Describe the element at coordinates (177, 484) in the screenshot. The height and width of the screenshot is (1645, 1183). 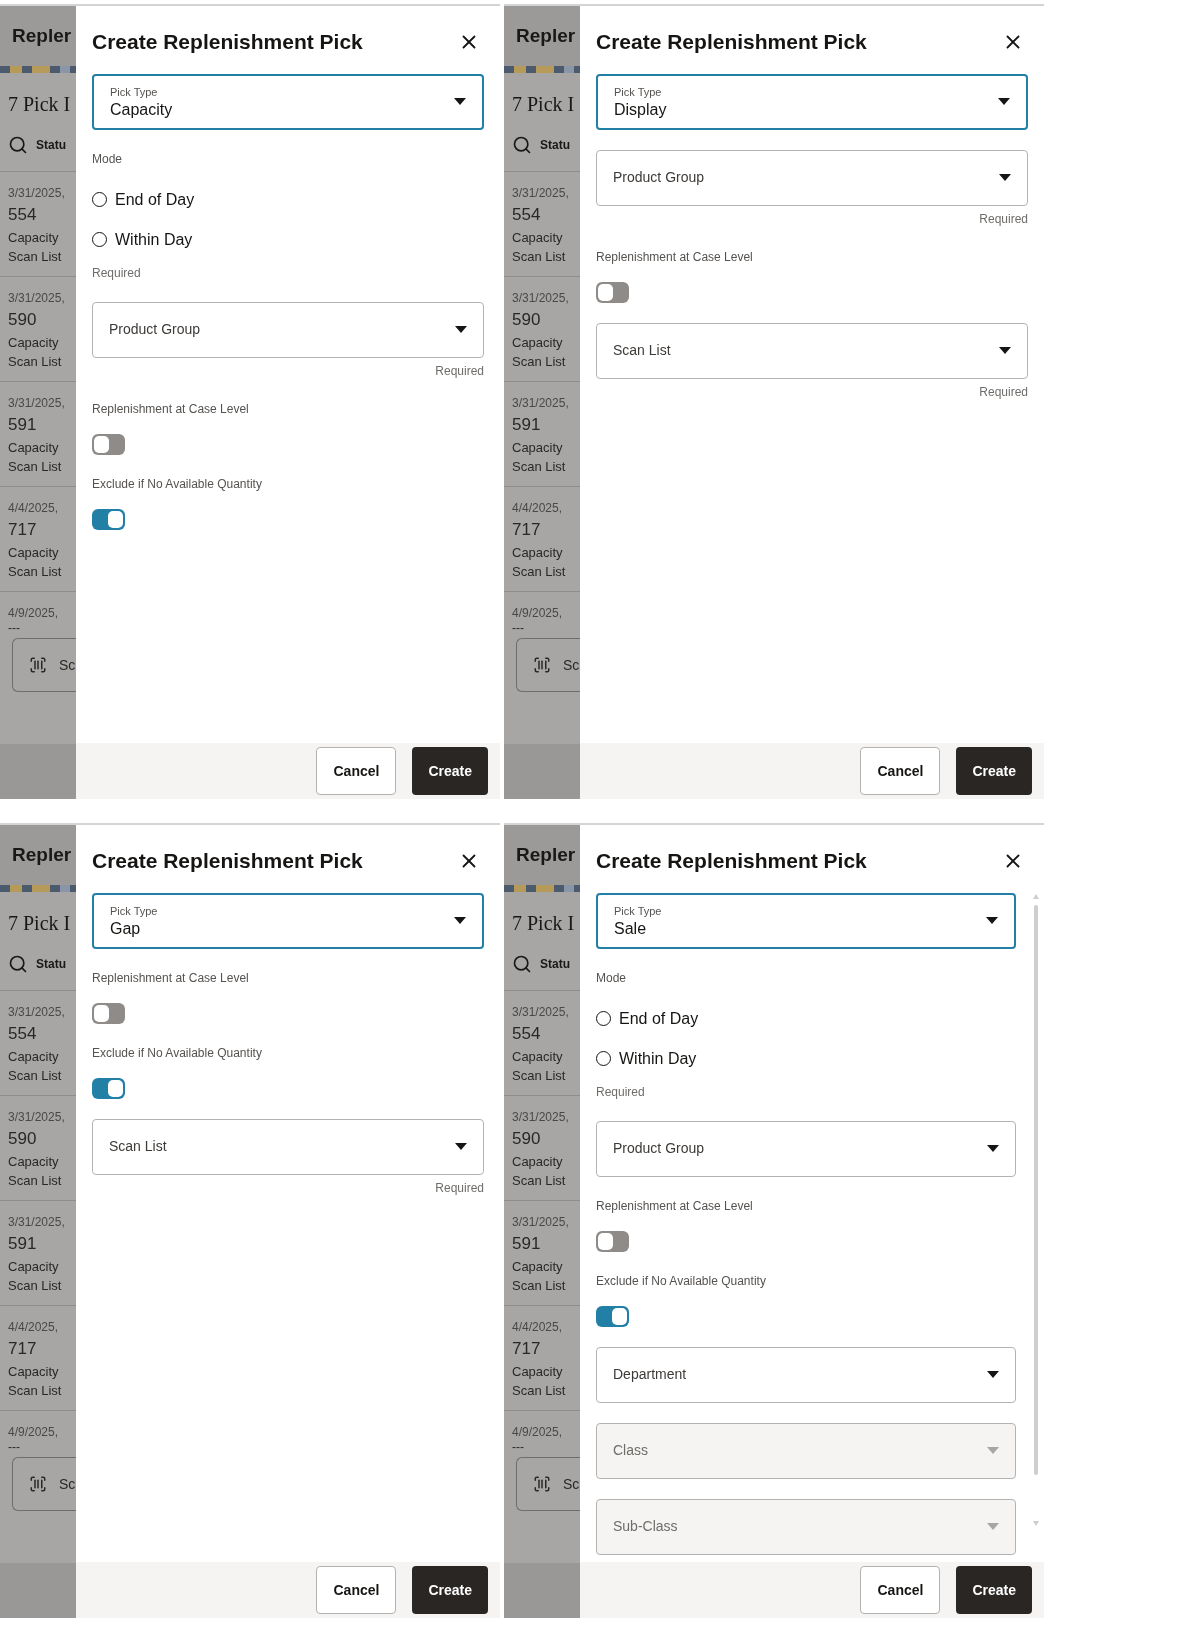
I see `field-label: Exclude if No Available Quantity` at that location.